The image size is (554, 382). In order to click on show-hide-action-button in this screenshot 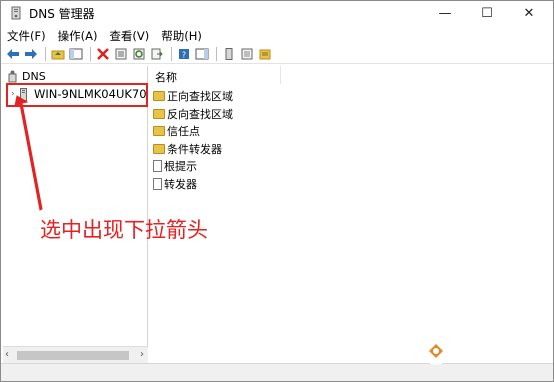, I will do `click(202, 54)`.